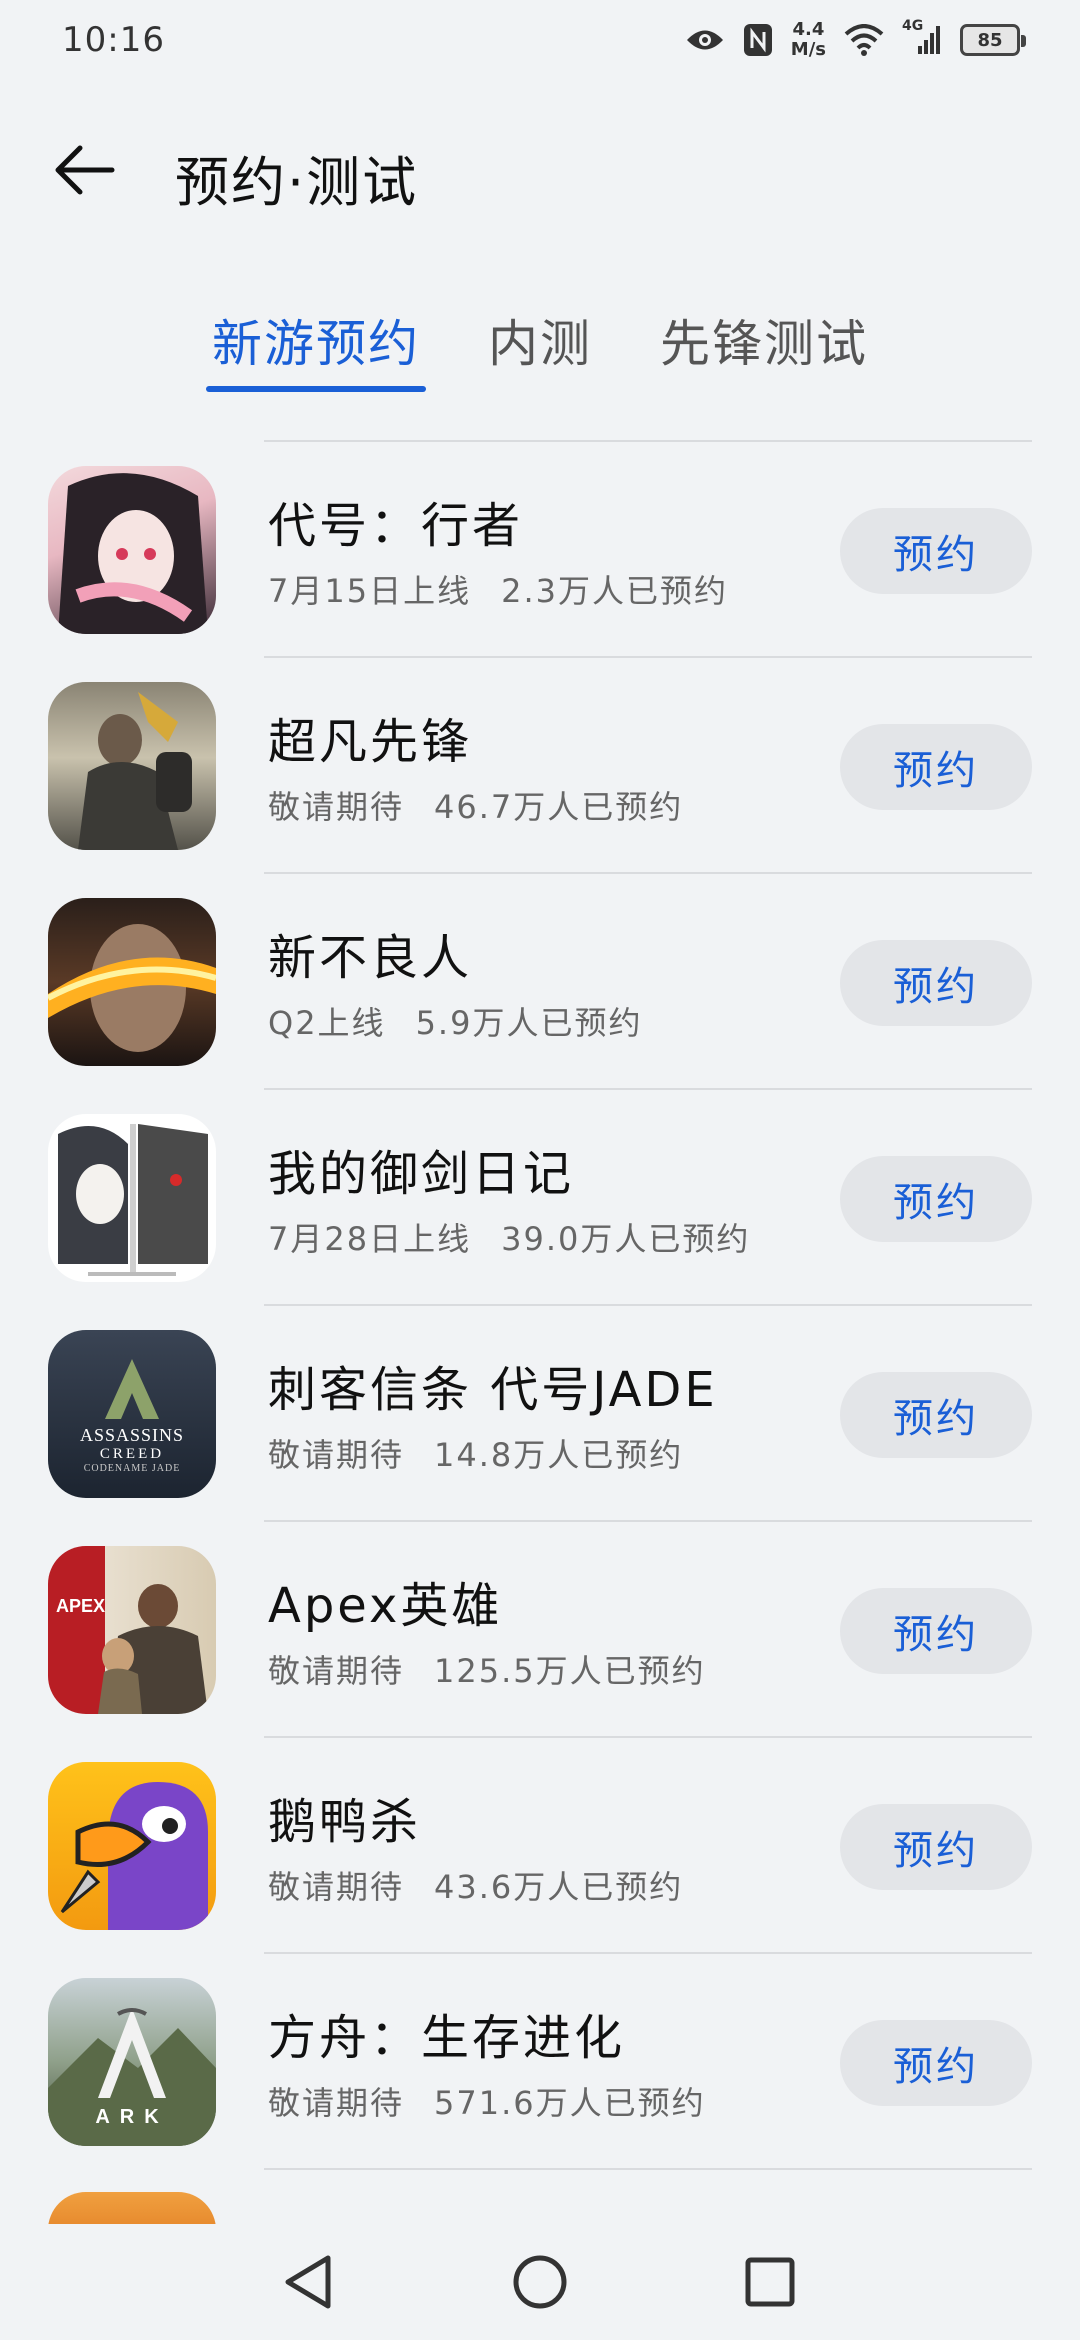  What do you see at coordinates (758, 40) in the screenshot?
I see `nfc-icon` at bounding box center [758, 40].